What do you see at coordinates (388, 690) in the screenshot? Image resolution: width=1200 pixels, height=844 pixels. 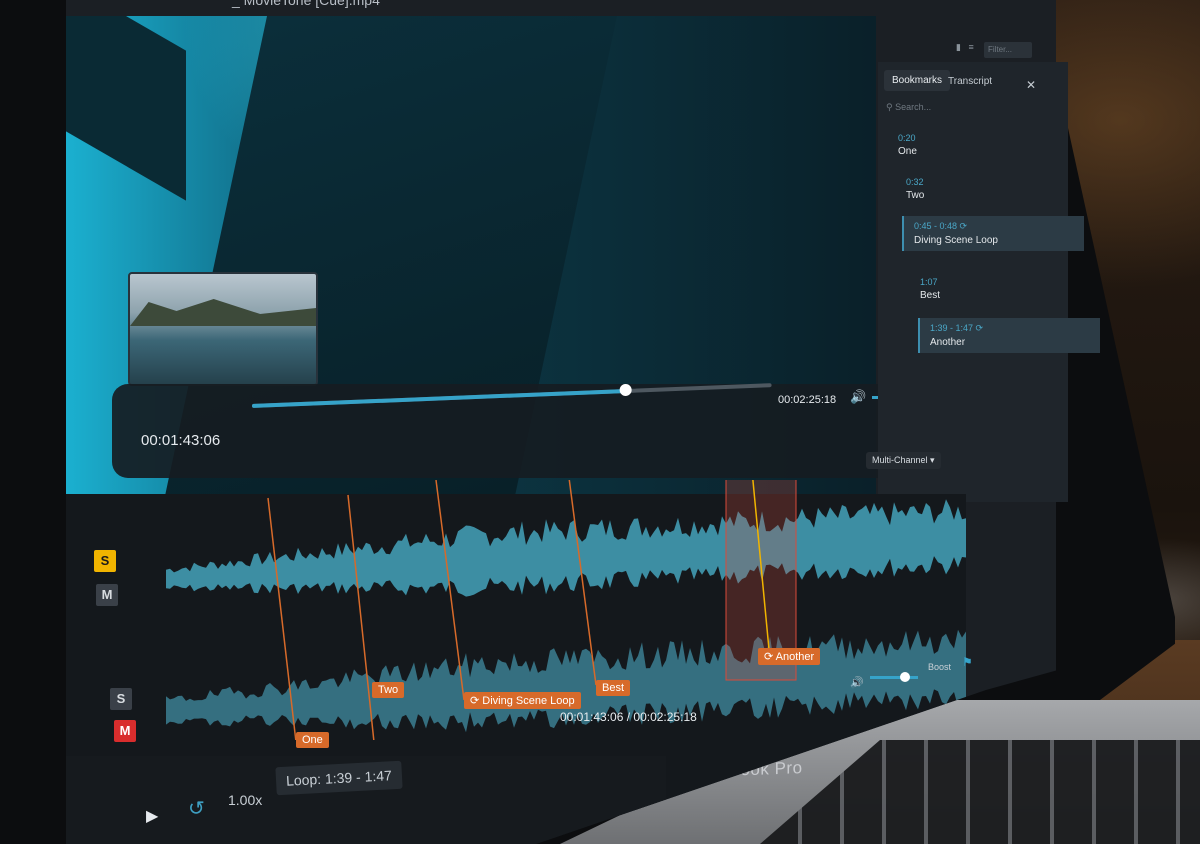 I see `marker-label: Two` at bounding box center [388, 690].